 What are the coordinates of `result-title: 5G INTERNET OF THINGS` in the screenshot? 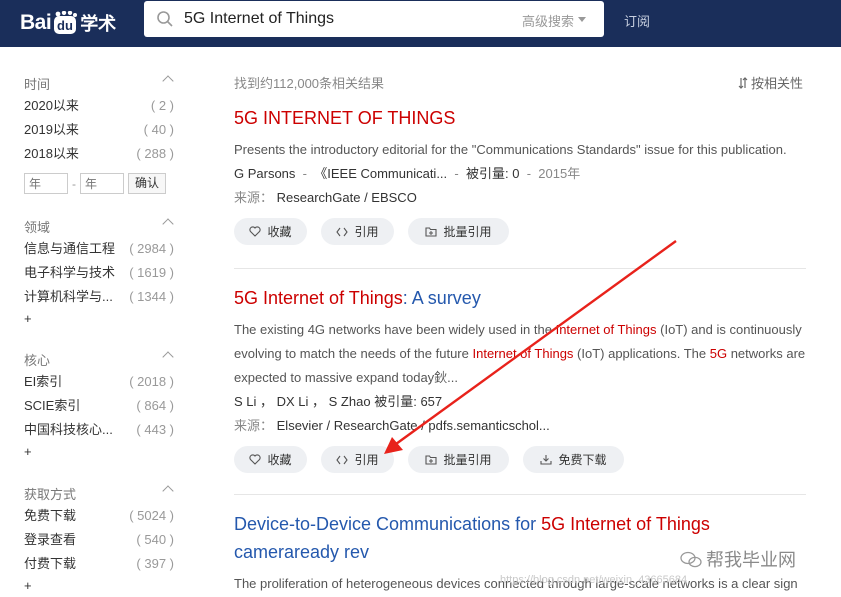 It's located at (520, 118).